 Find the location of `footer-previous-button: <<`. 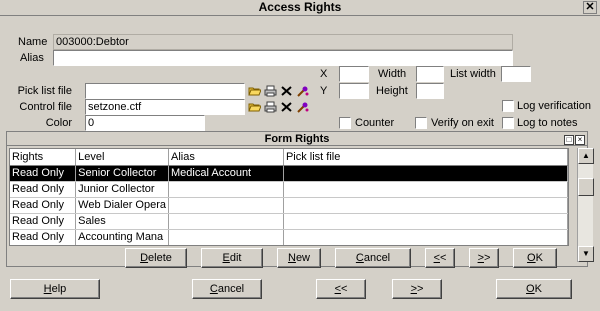

footer-previous-button: << is located at coordinates (341, 289).